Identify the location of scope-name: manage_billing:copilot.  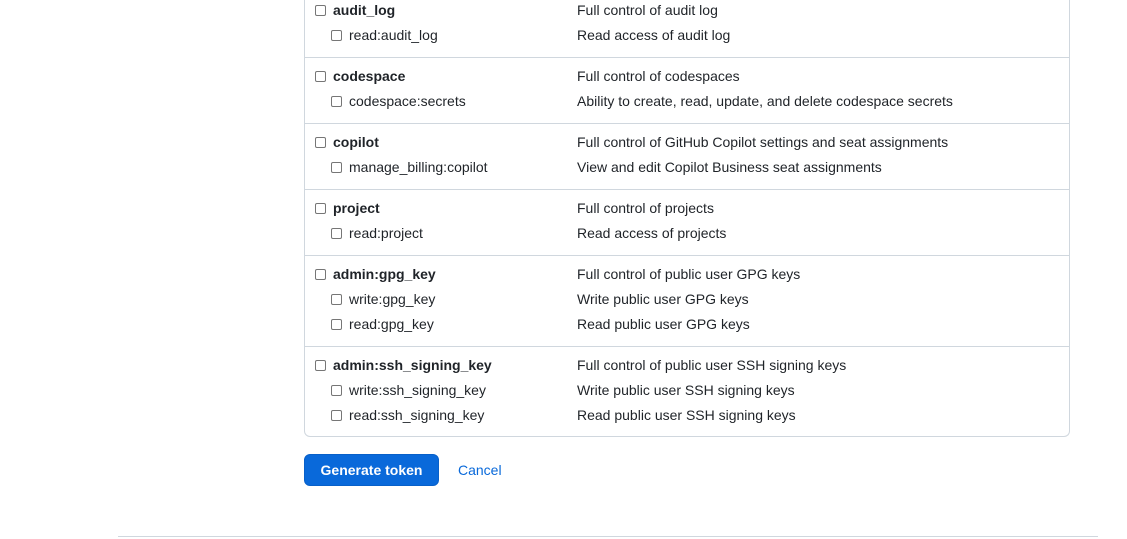
(418, 167).